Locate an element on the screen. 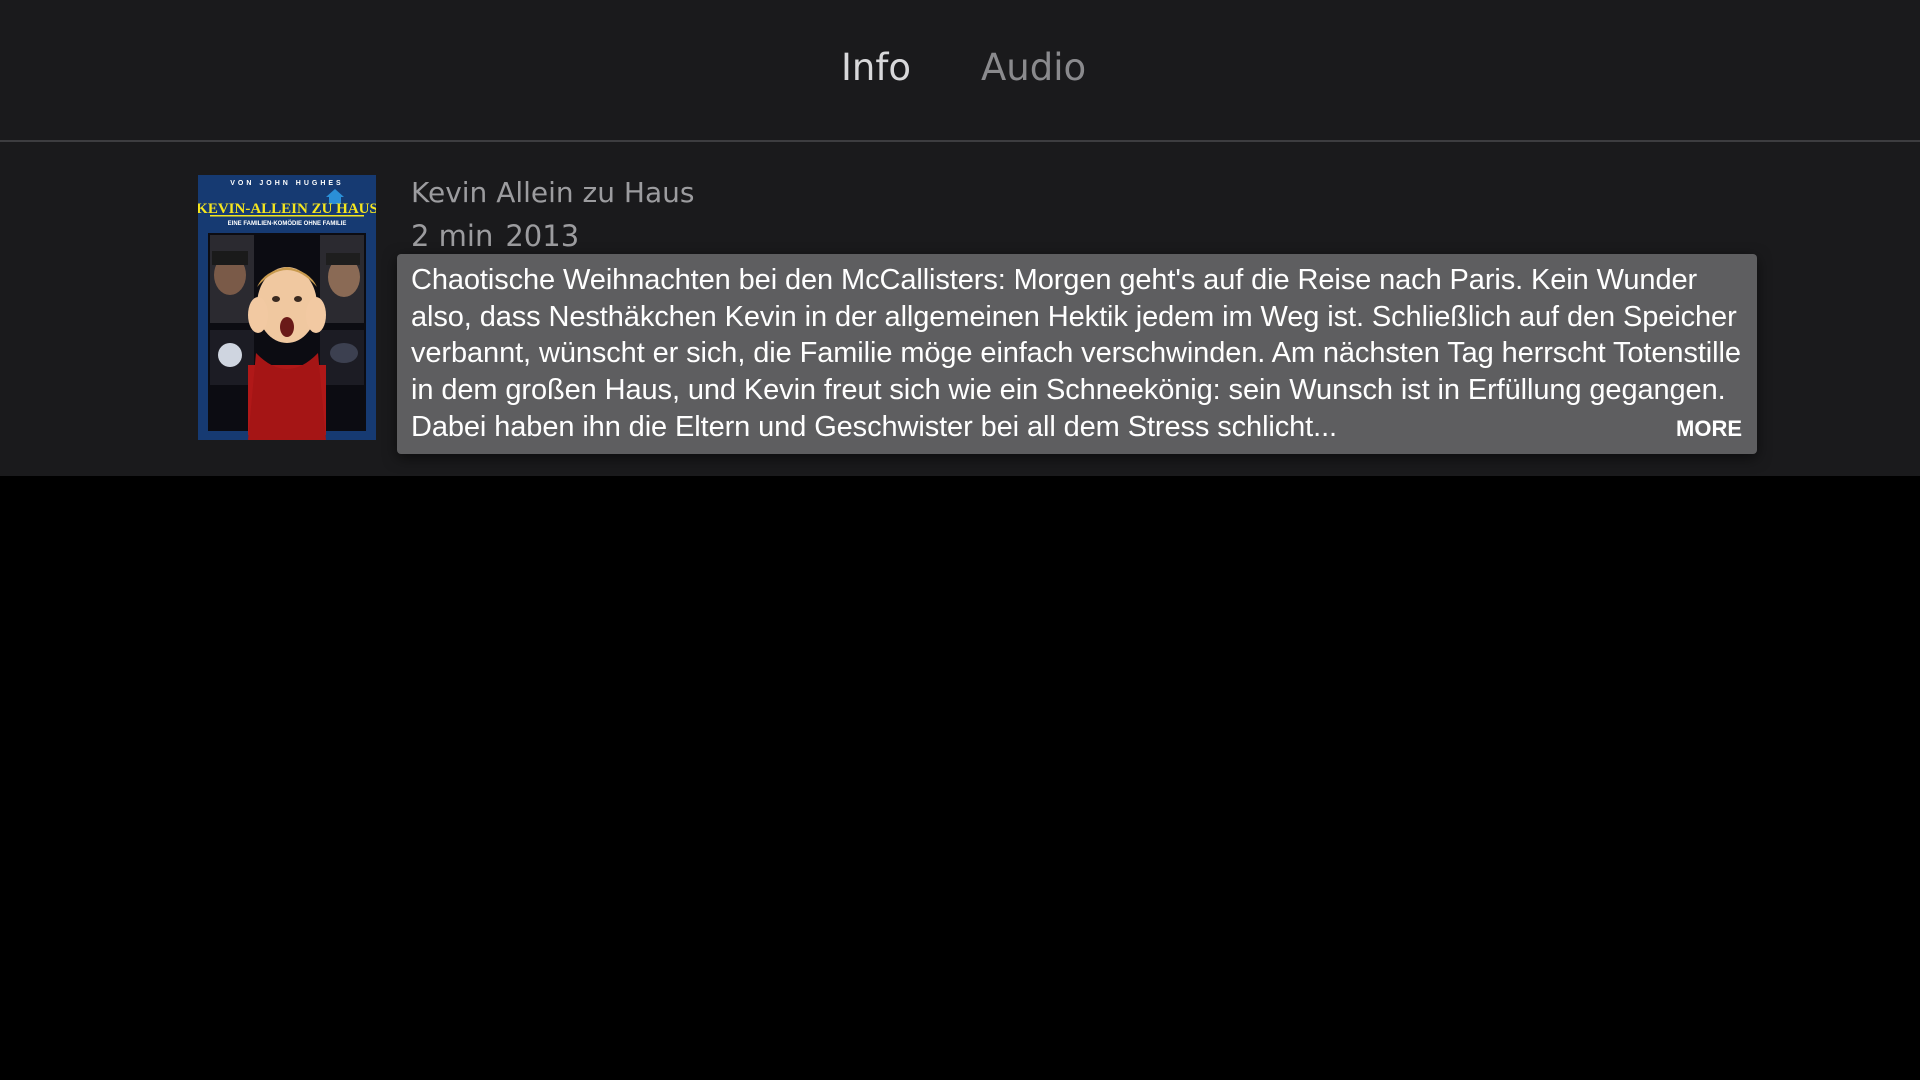 The height and width of the screenshot is (1080, 1920). movie-title: Kevin Allein zu Haus is located at coordinates (553, 192).